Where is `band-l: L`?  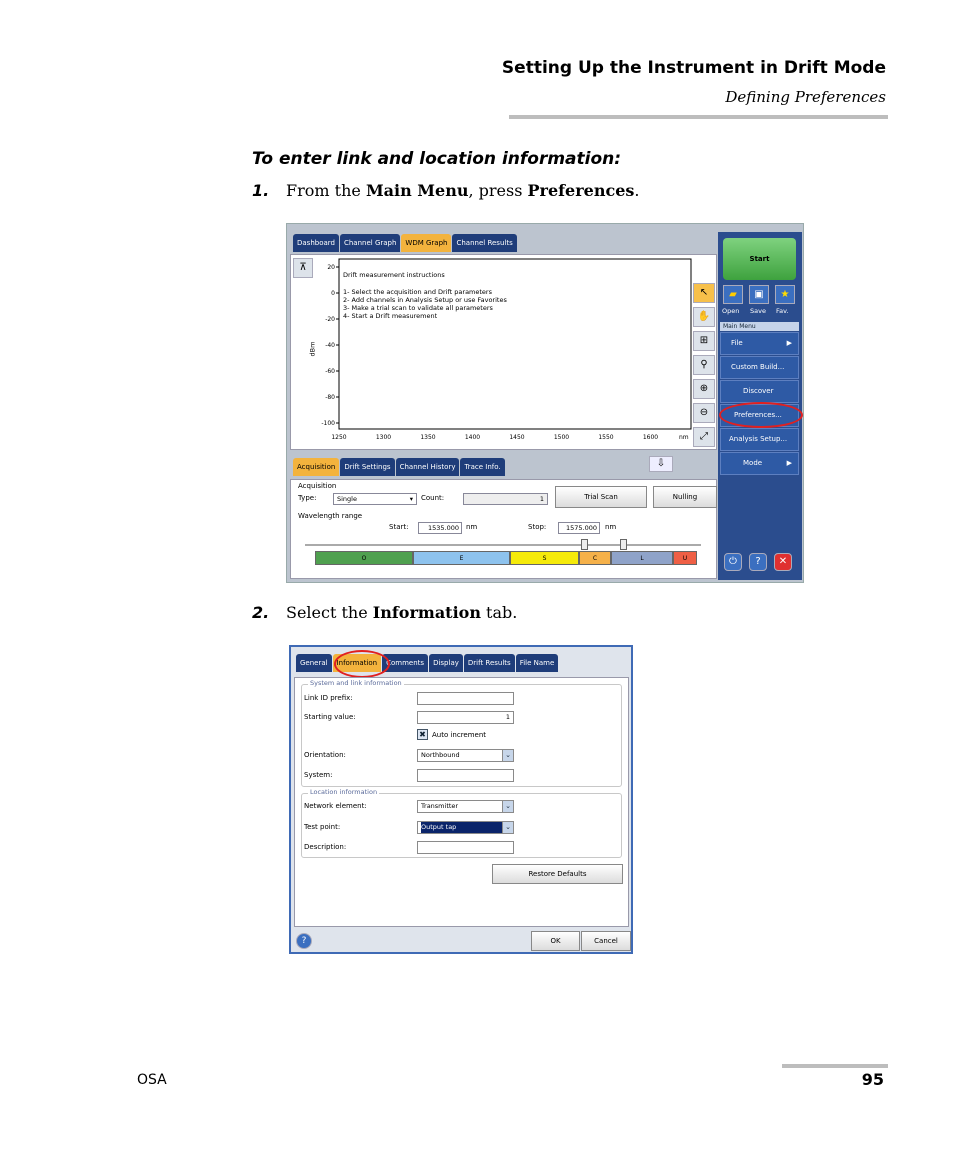
band-l: L is located at coordinates (642, 558).